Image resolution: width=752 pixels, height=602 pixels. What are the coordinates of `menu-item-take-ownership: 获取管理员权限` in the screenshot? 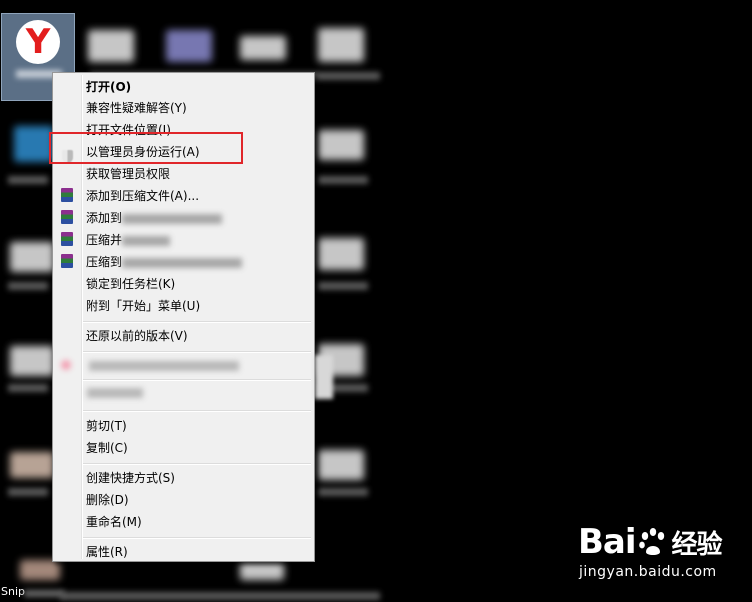 It's located at (128, 174).